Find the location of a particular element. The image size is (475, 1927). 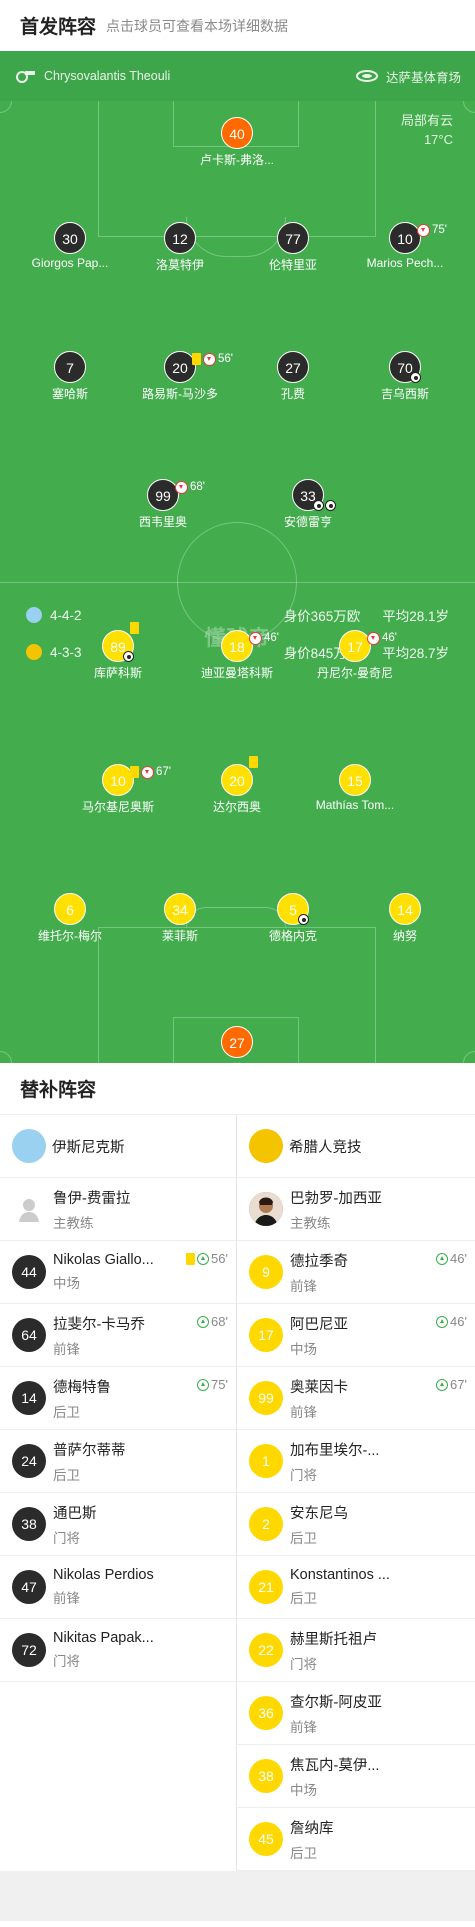

substitute-name: 詹纳库 is located at coordinates (312, 1828).